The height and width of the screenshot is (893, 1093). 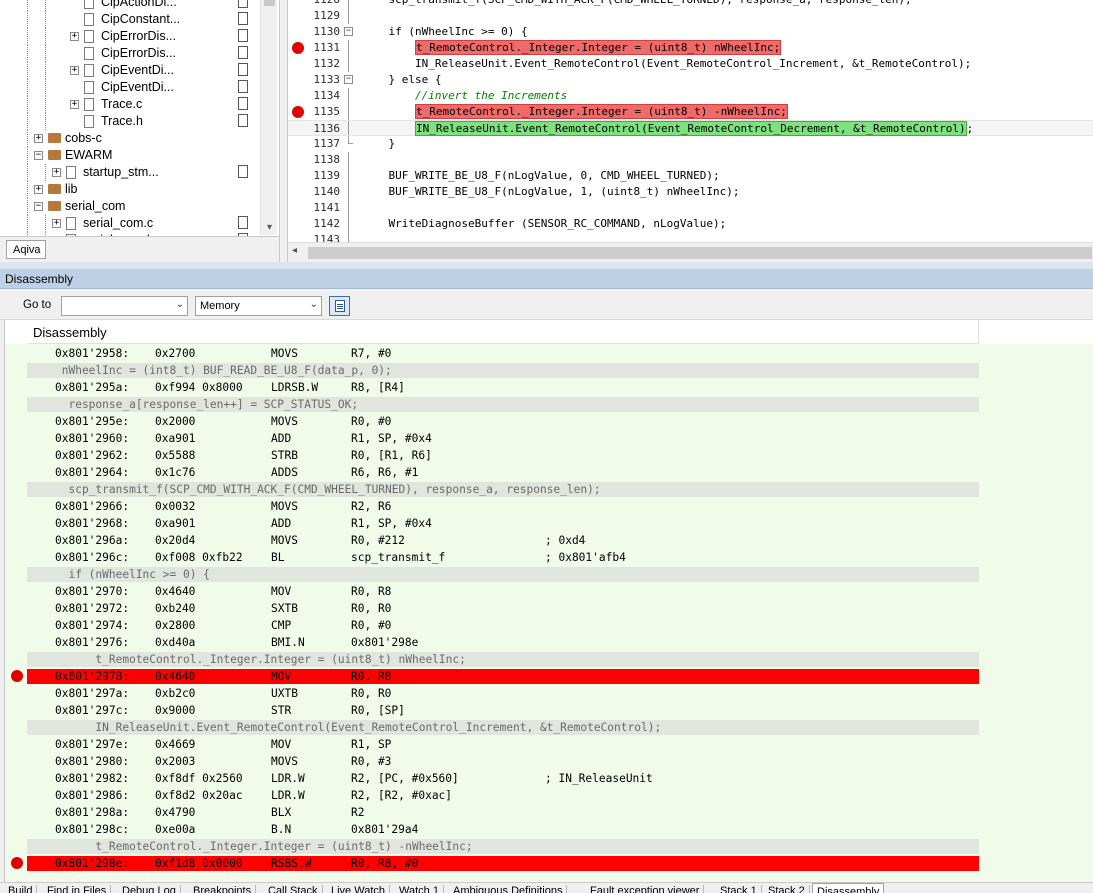 I want to click on editor-horizontal-scrollbar: ◂, so click(x=690, y=252).